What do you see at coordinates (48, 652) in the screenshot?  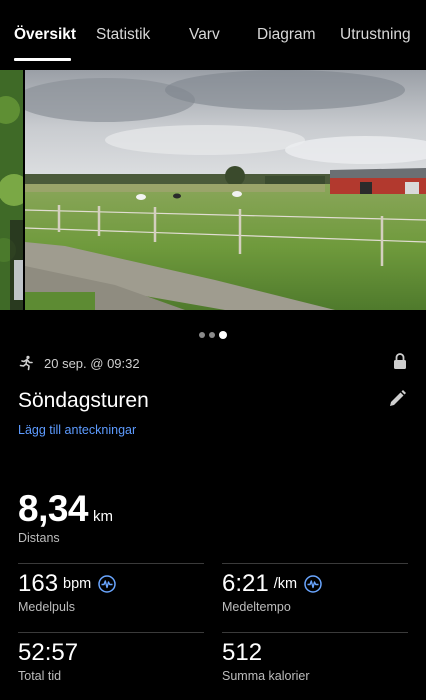 I see `total-time-value: 52:57` at bounding box center [48, 652].